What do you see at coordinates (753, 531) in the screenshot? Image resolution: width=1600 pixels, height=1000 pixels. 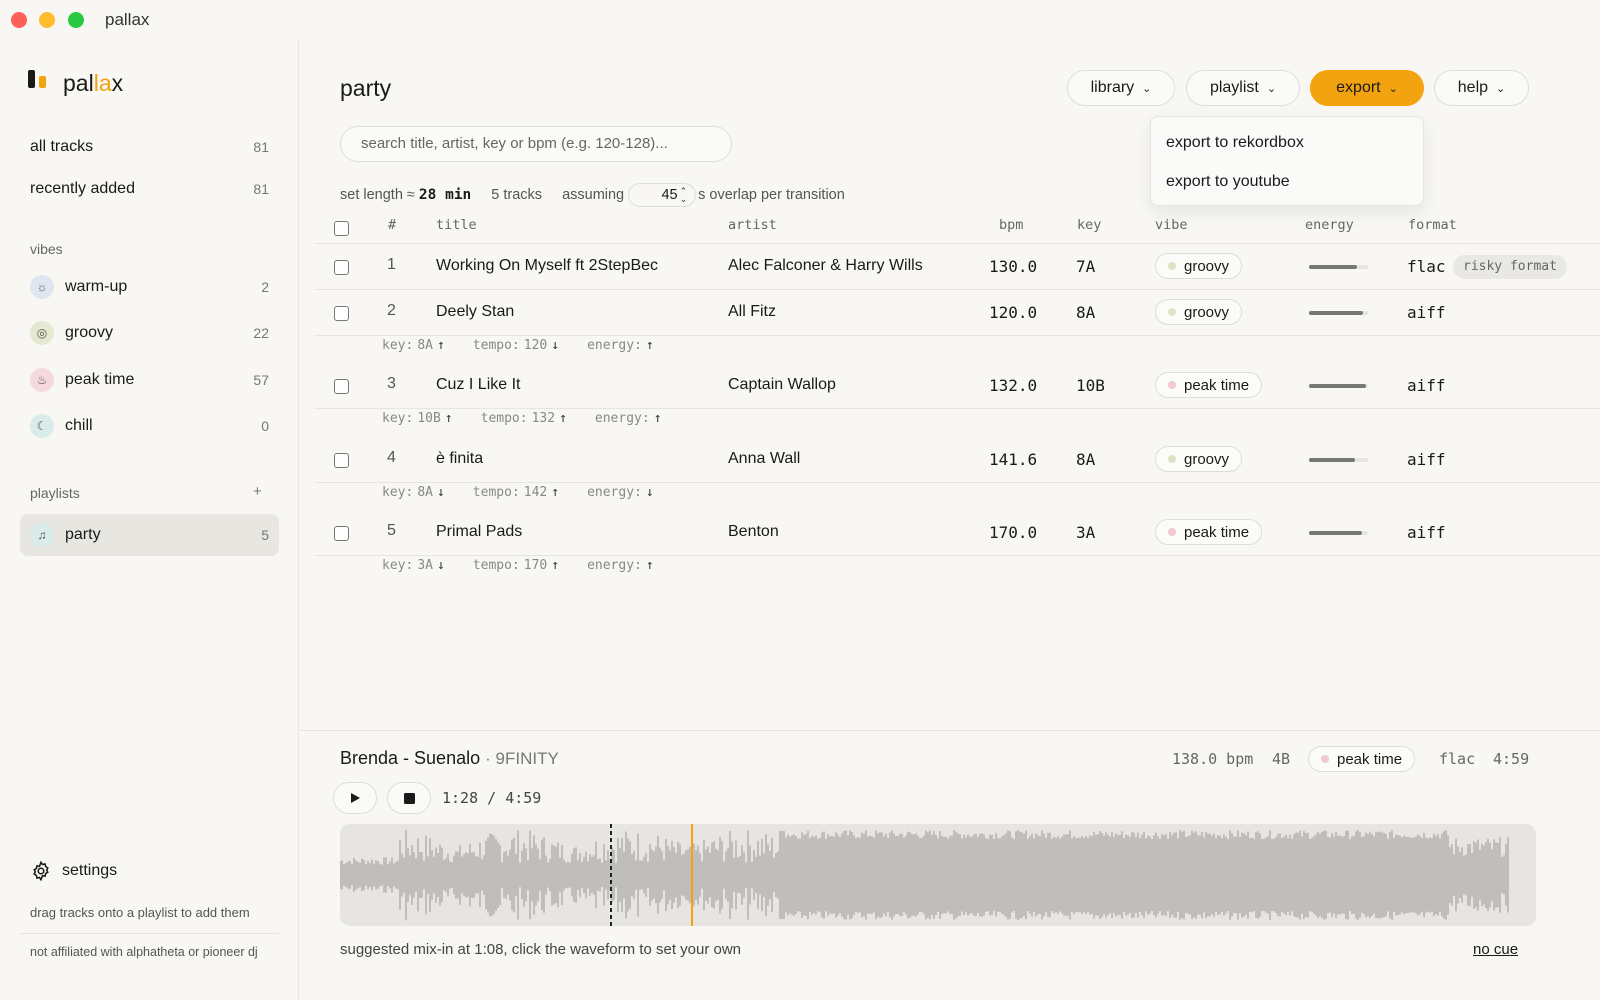 I see `track-artist: Benton` at bounding box center [753, 531].